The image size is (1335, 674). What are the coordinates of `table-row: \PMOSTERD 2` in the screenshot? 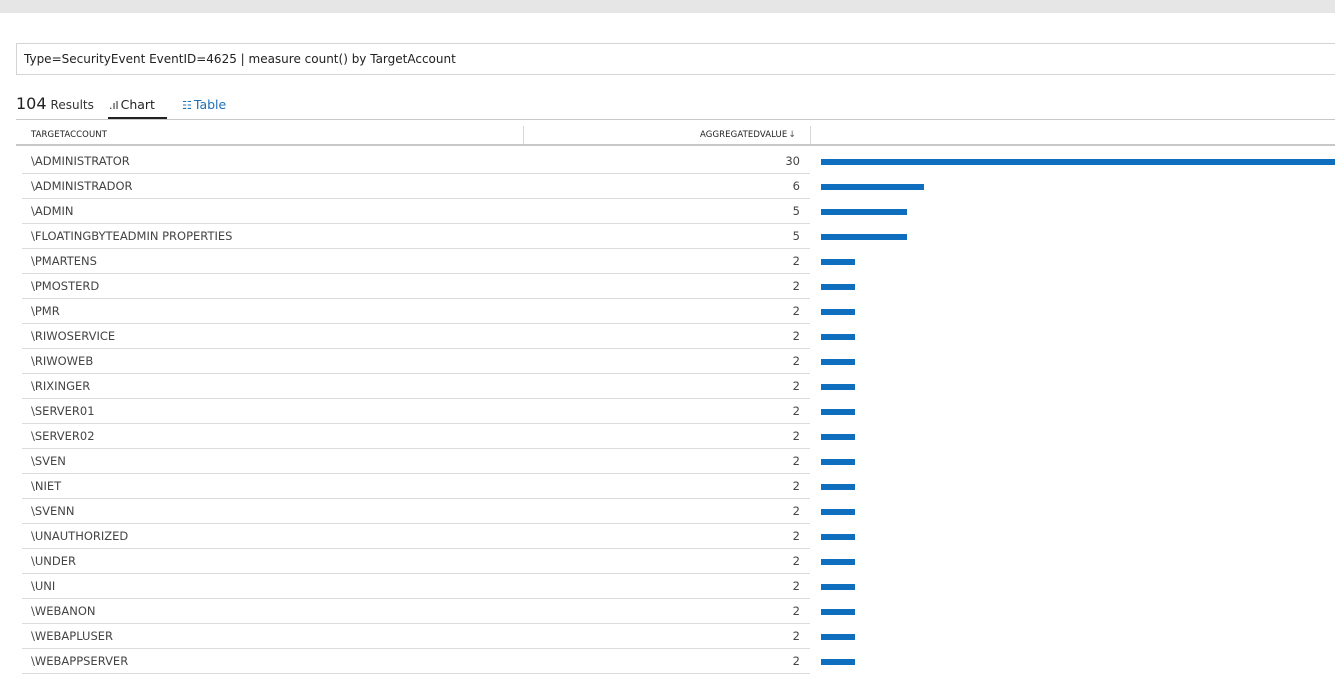 It's located at (667, 286).